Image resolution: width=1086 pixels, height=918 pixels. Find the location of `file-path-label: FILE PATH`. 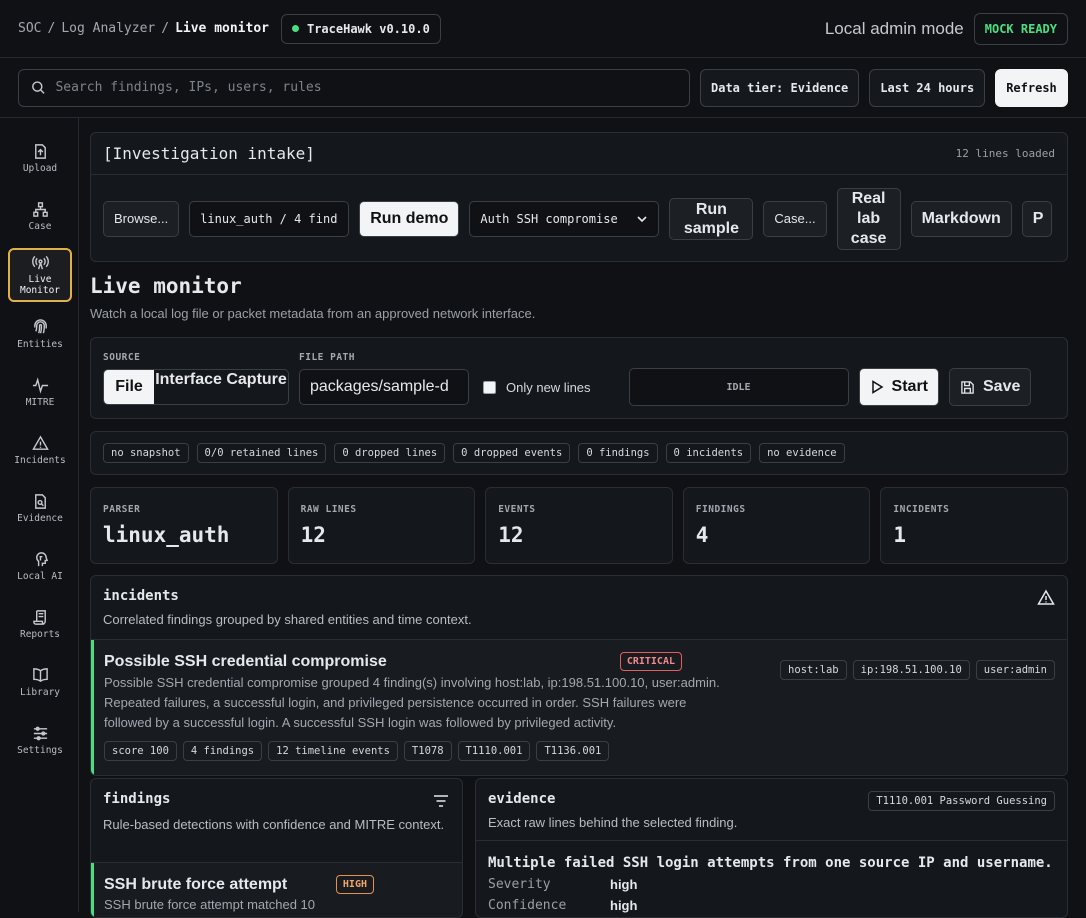

file-path-label: FILE PATH is located at coordinates (327, 357).